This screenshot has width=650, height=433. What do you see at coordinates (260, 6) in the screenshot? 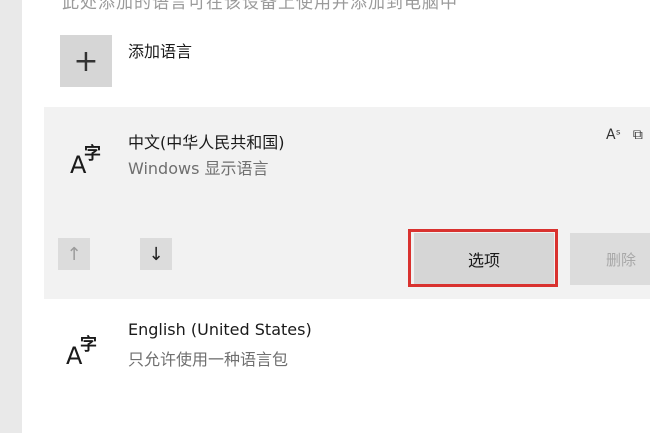
I see `section-description: 此处添加的语言可在该设备上使用并添加到电脑中` at bounding box center [260, 6].